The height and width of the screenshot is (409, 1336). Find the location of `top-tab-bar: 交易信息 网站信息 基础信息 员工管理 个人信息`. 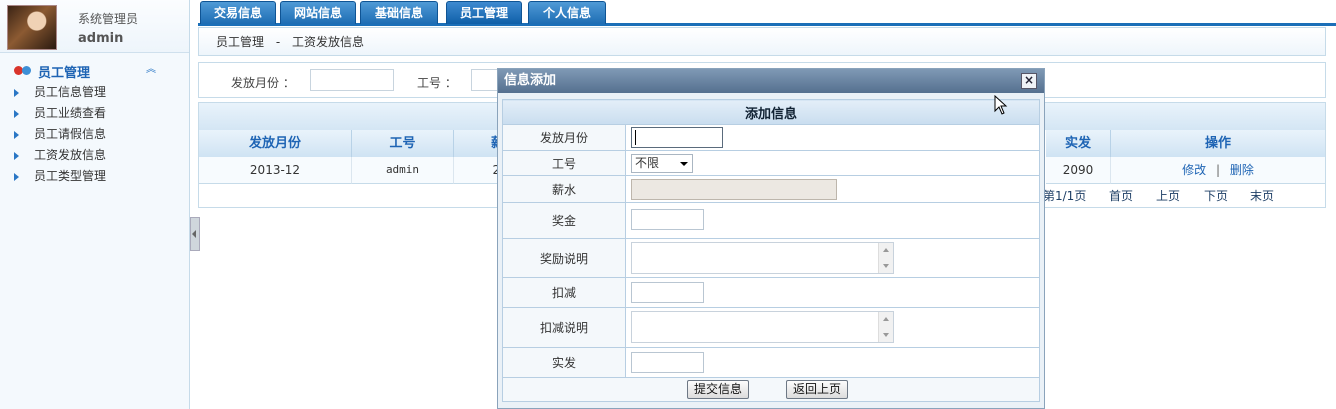

top-tab-bar: 交易信息 网站信息 基础信息 员工管理 个人信息 is located at coordinates (767, 13).